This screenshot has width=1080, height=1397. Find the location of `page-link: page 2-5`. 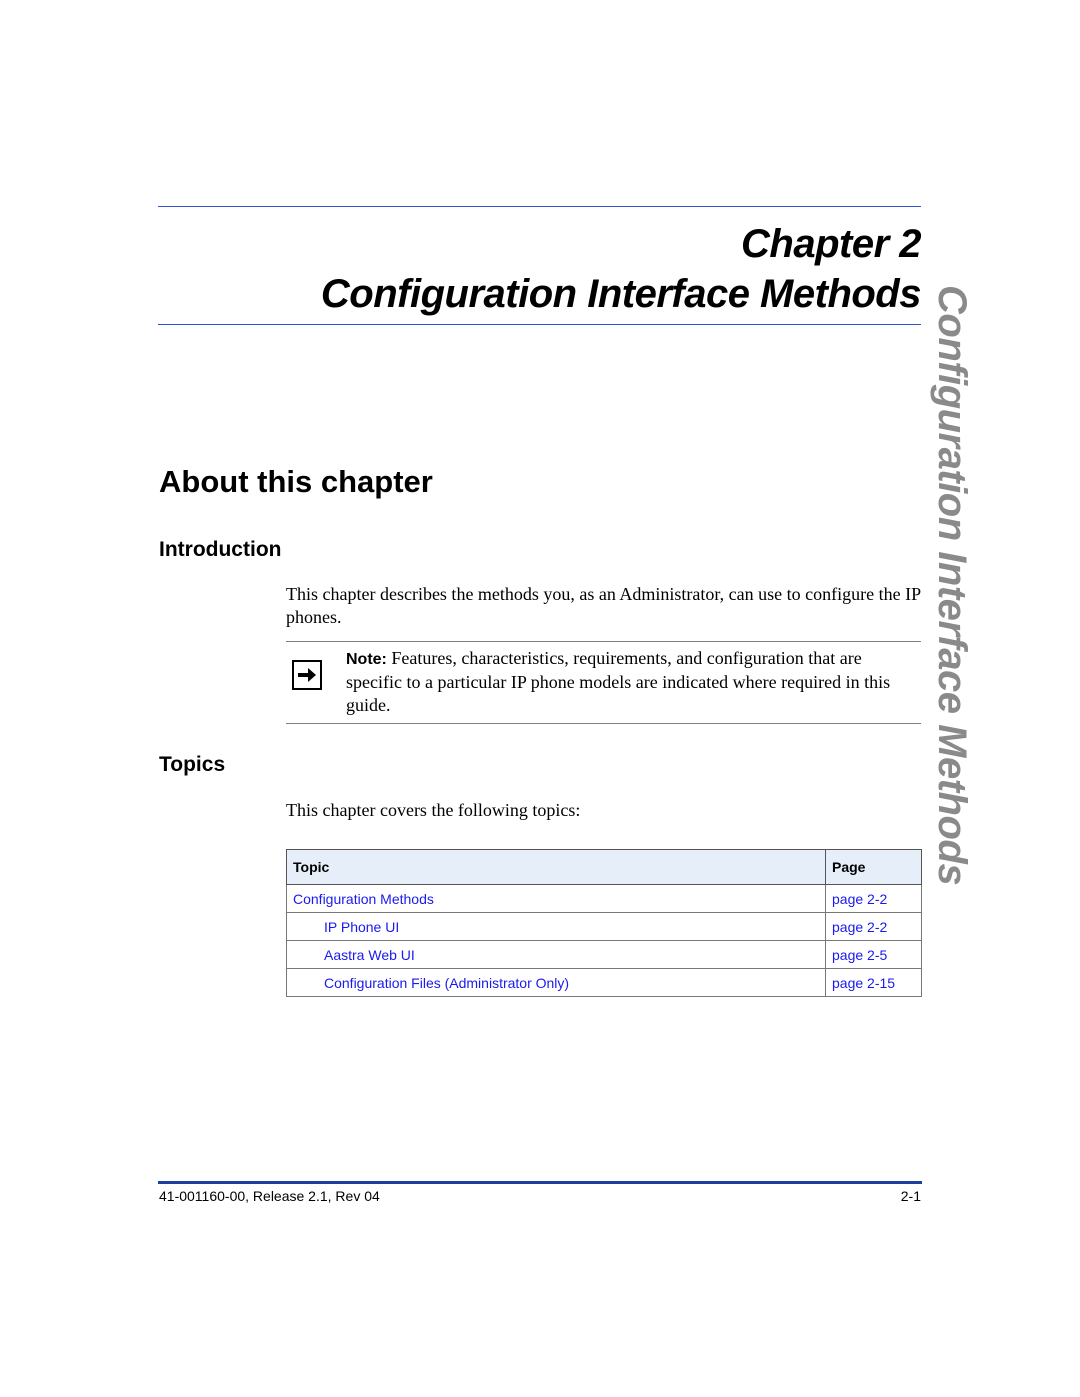

page-link: page 2-5 is located at coordinates (873, 954).